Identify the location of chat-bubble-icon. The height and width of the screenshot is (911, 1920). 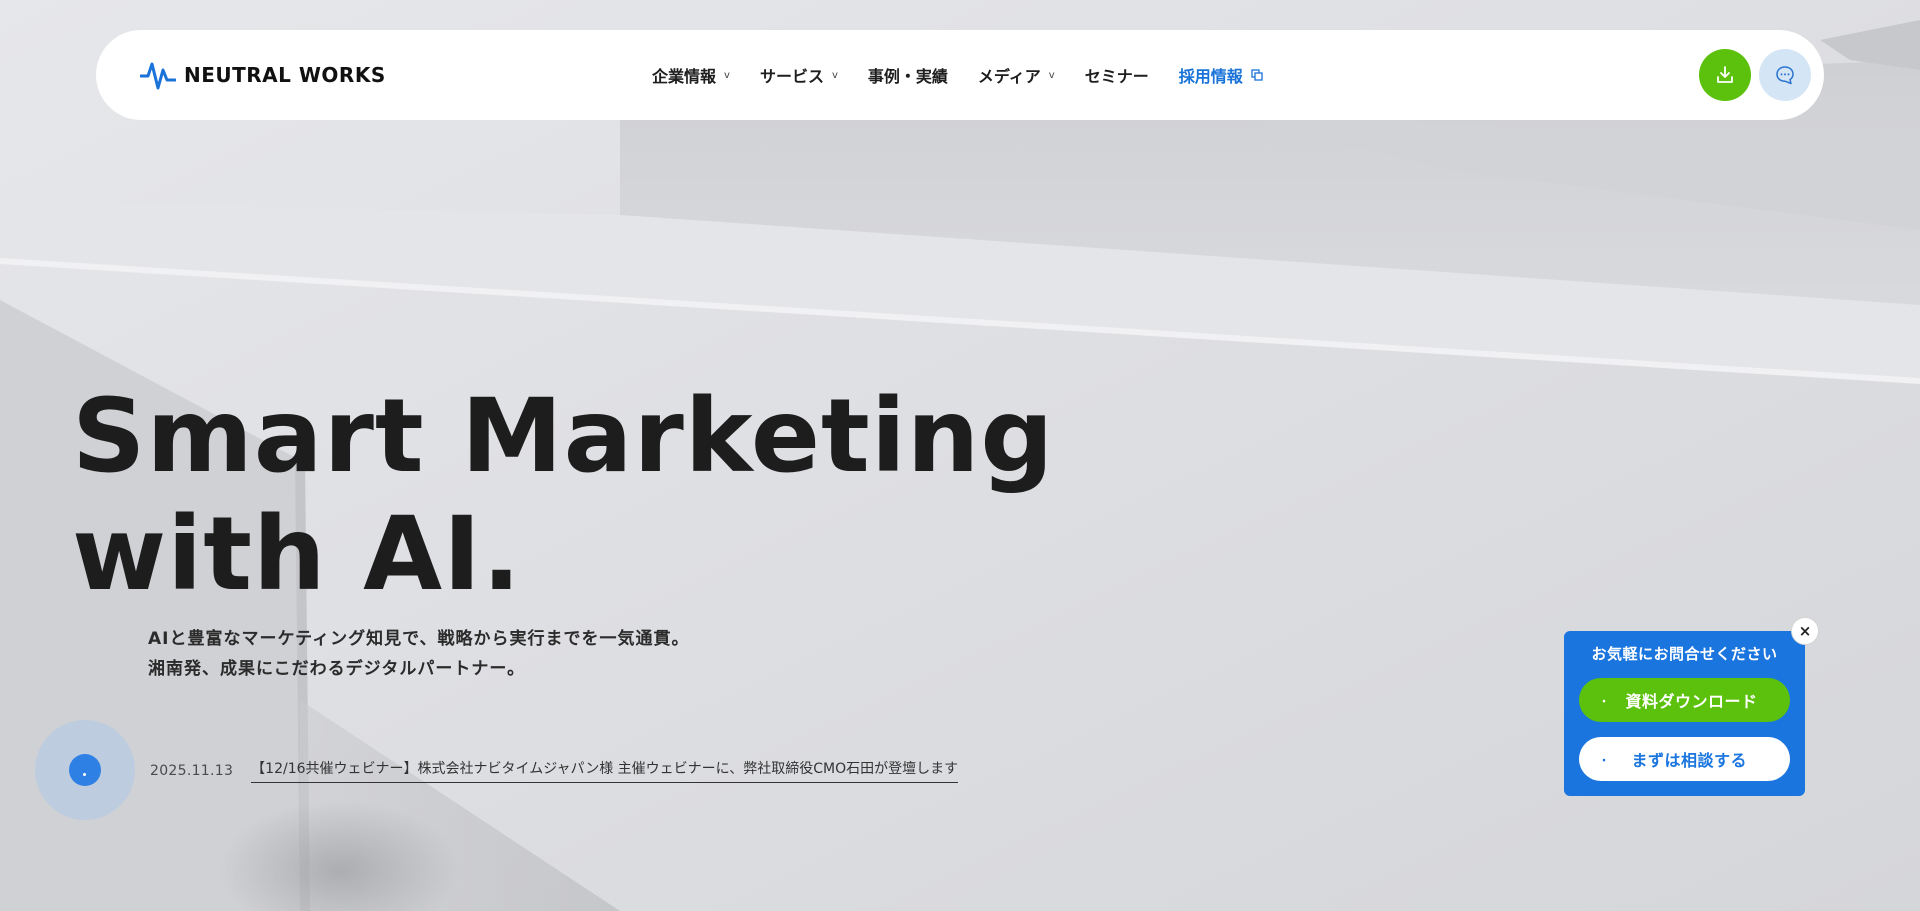
(1785, 75).